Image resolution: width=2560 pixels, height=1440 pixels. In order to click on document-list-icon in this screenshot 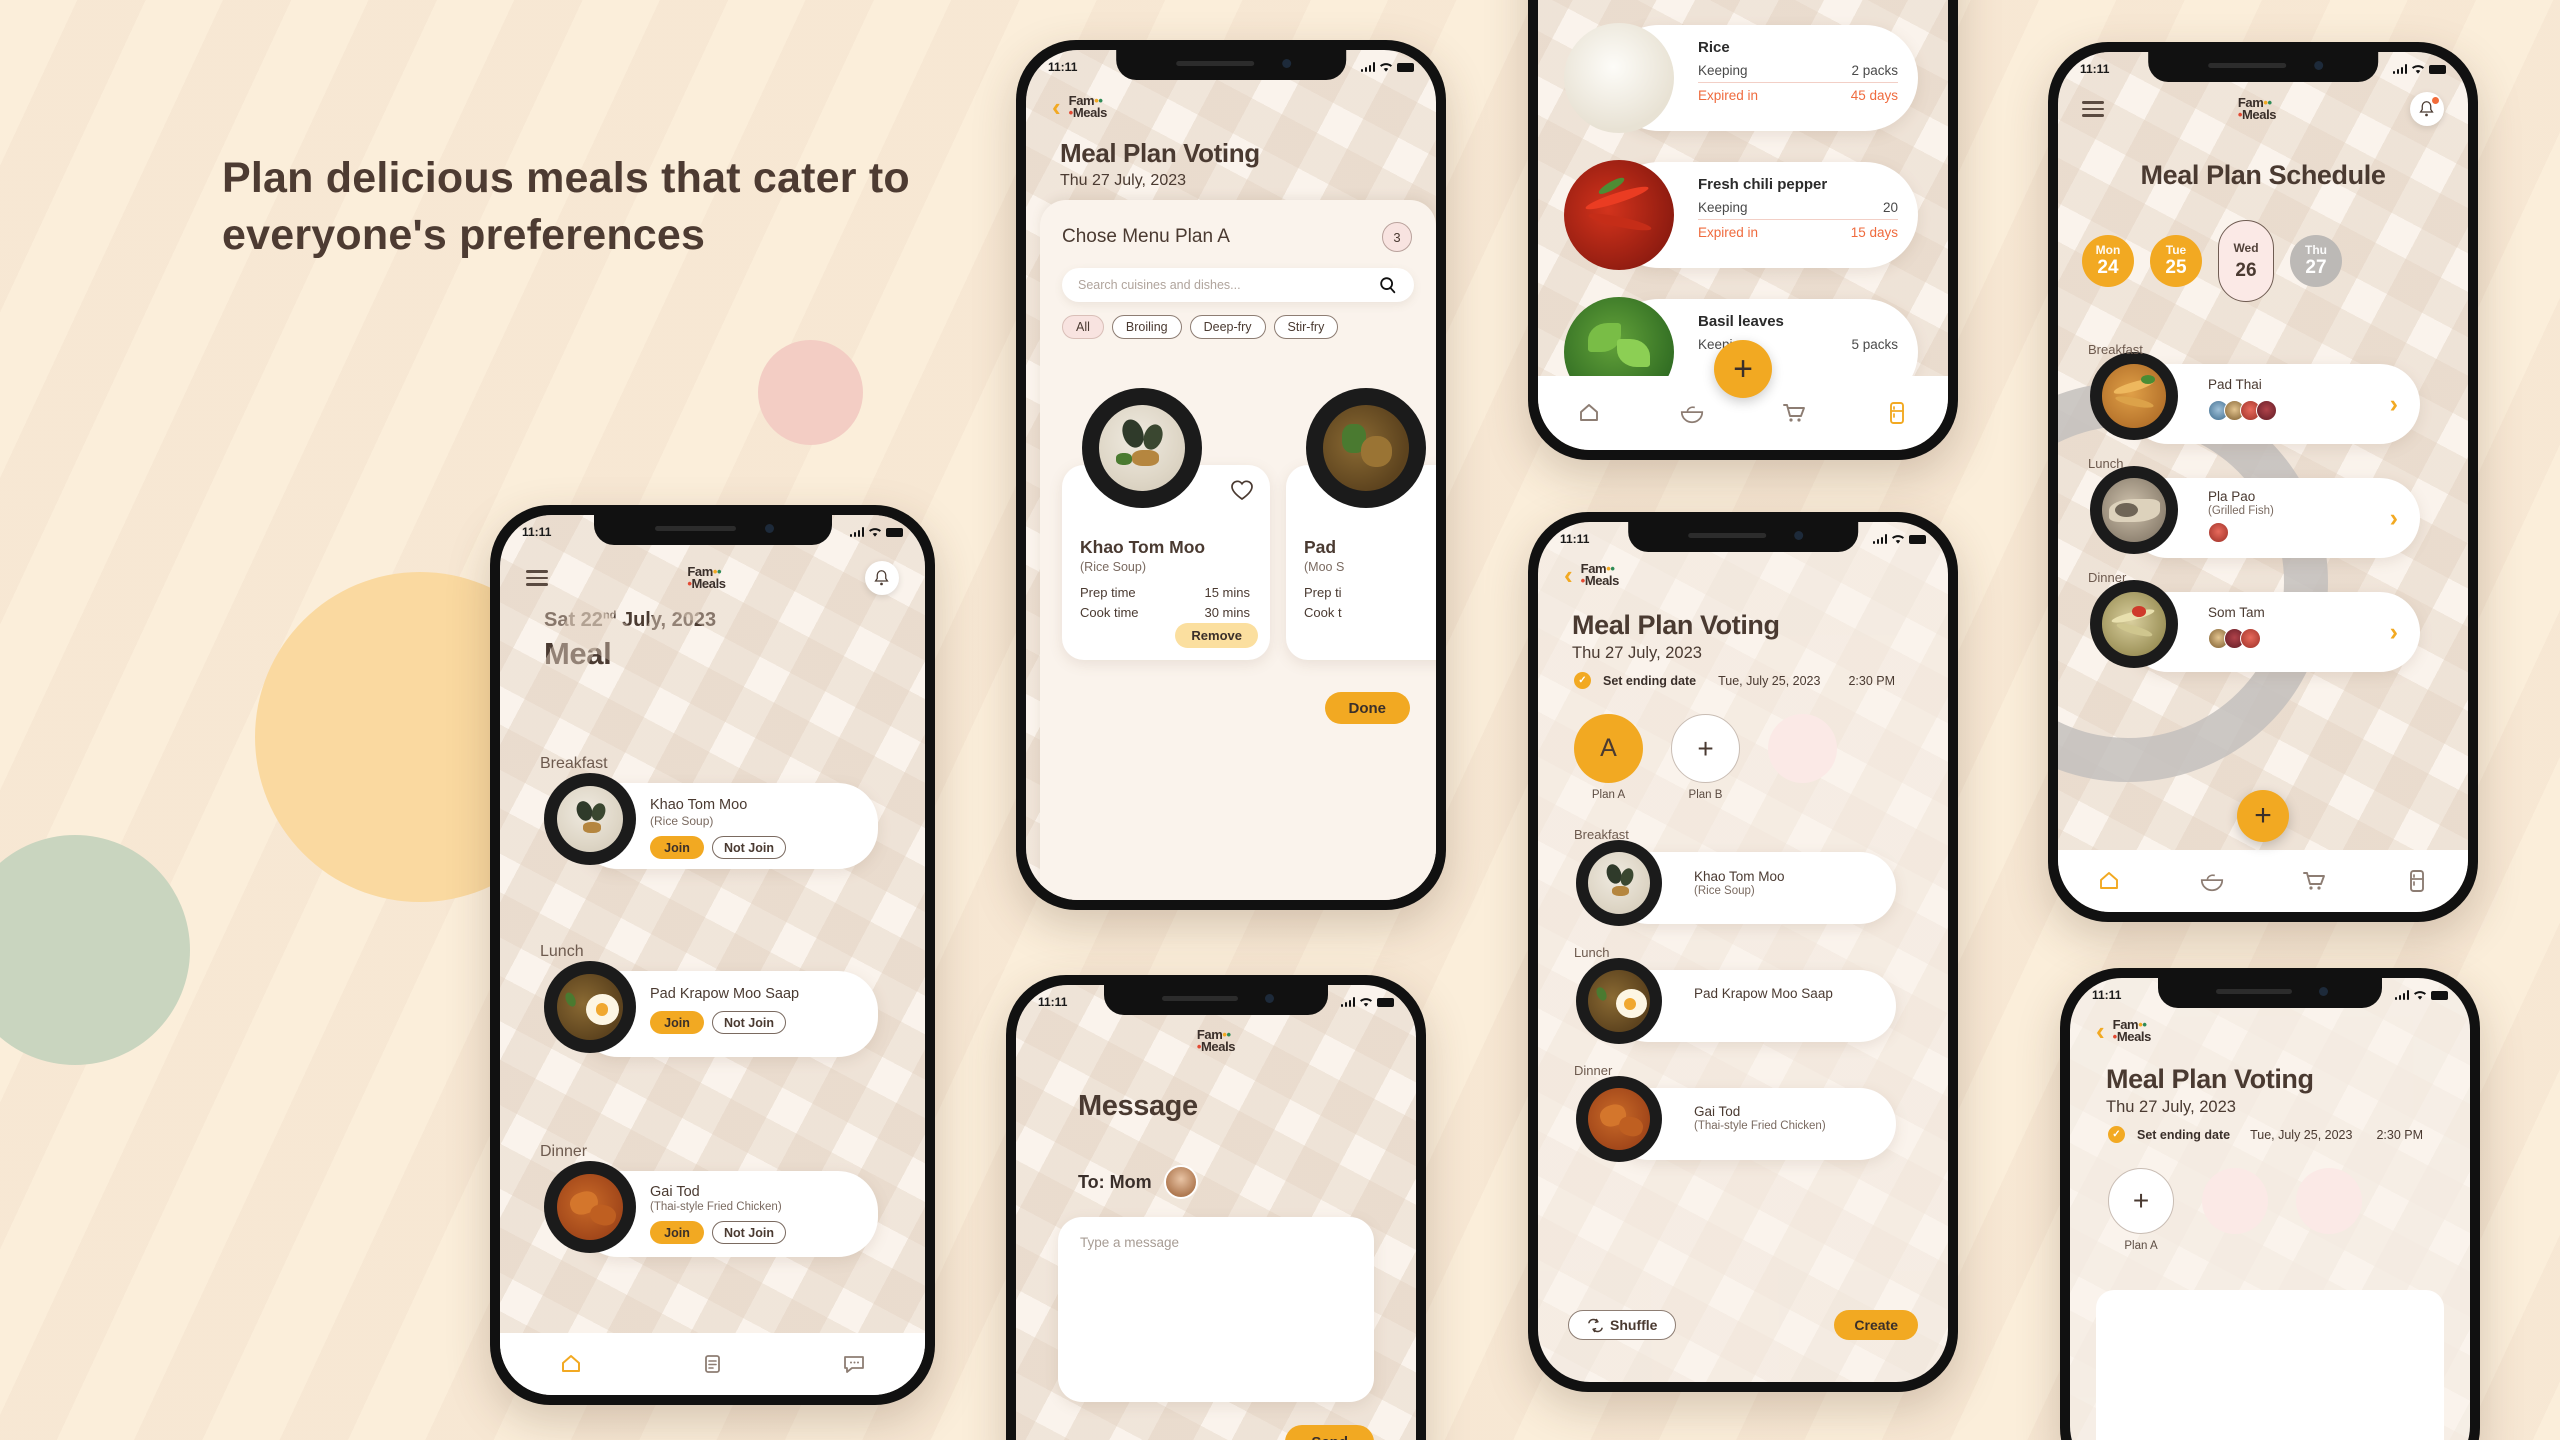, I will do `click(712, 1364)`.